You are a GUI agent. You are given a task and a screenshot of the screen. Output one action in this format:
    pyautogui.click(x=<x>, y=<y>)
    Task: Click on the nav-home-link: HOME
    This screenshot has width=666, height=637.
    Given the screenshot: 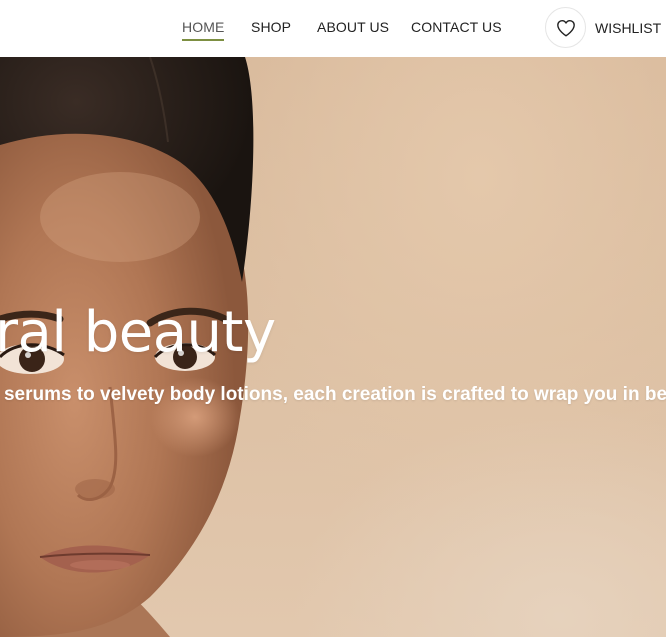 What is the action you would take?
    pyautogui.click(x=203, y=30)
    